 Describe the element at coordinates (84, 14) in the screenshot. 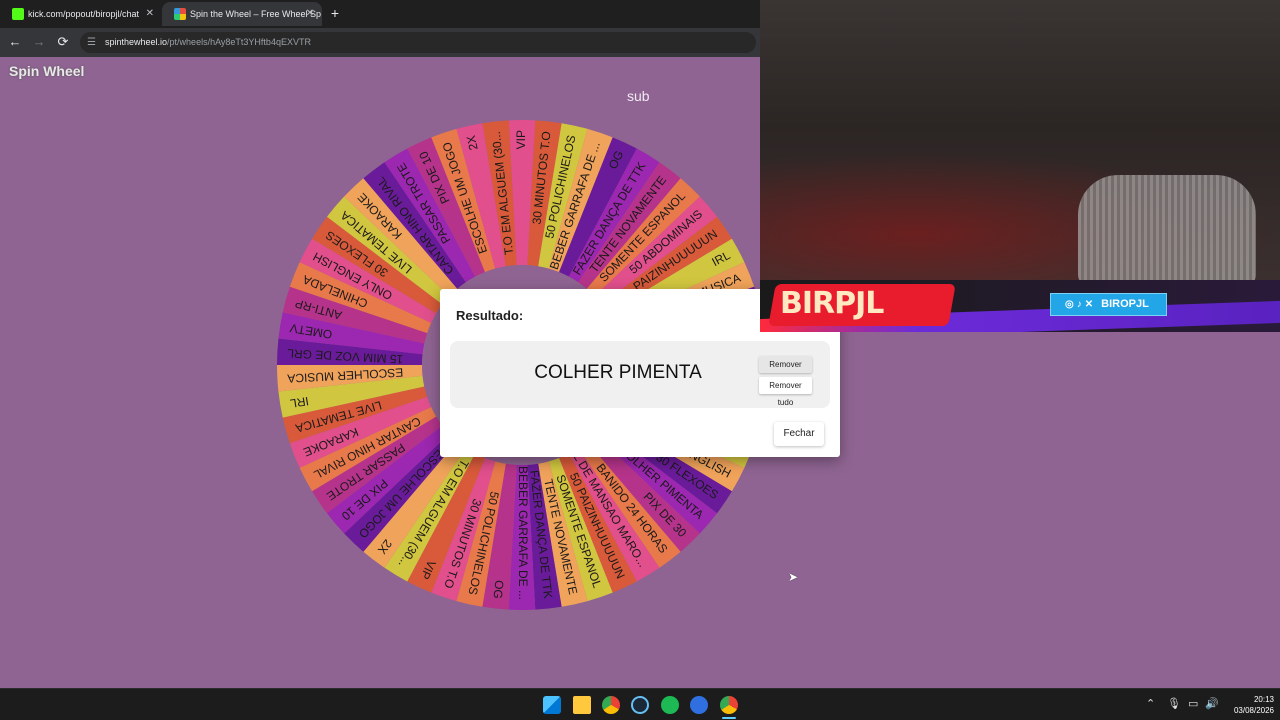

I see `tab-title: kick.com/popout/biropjl/chat` at that location.